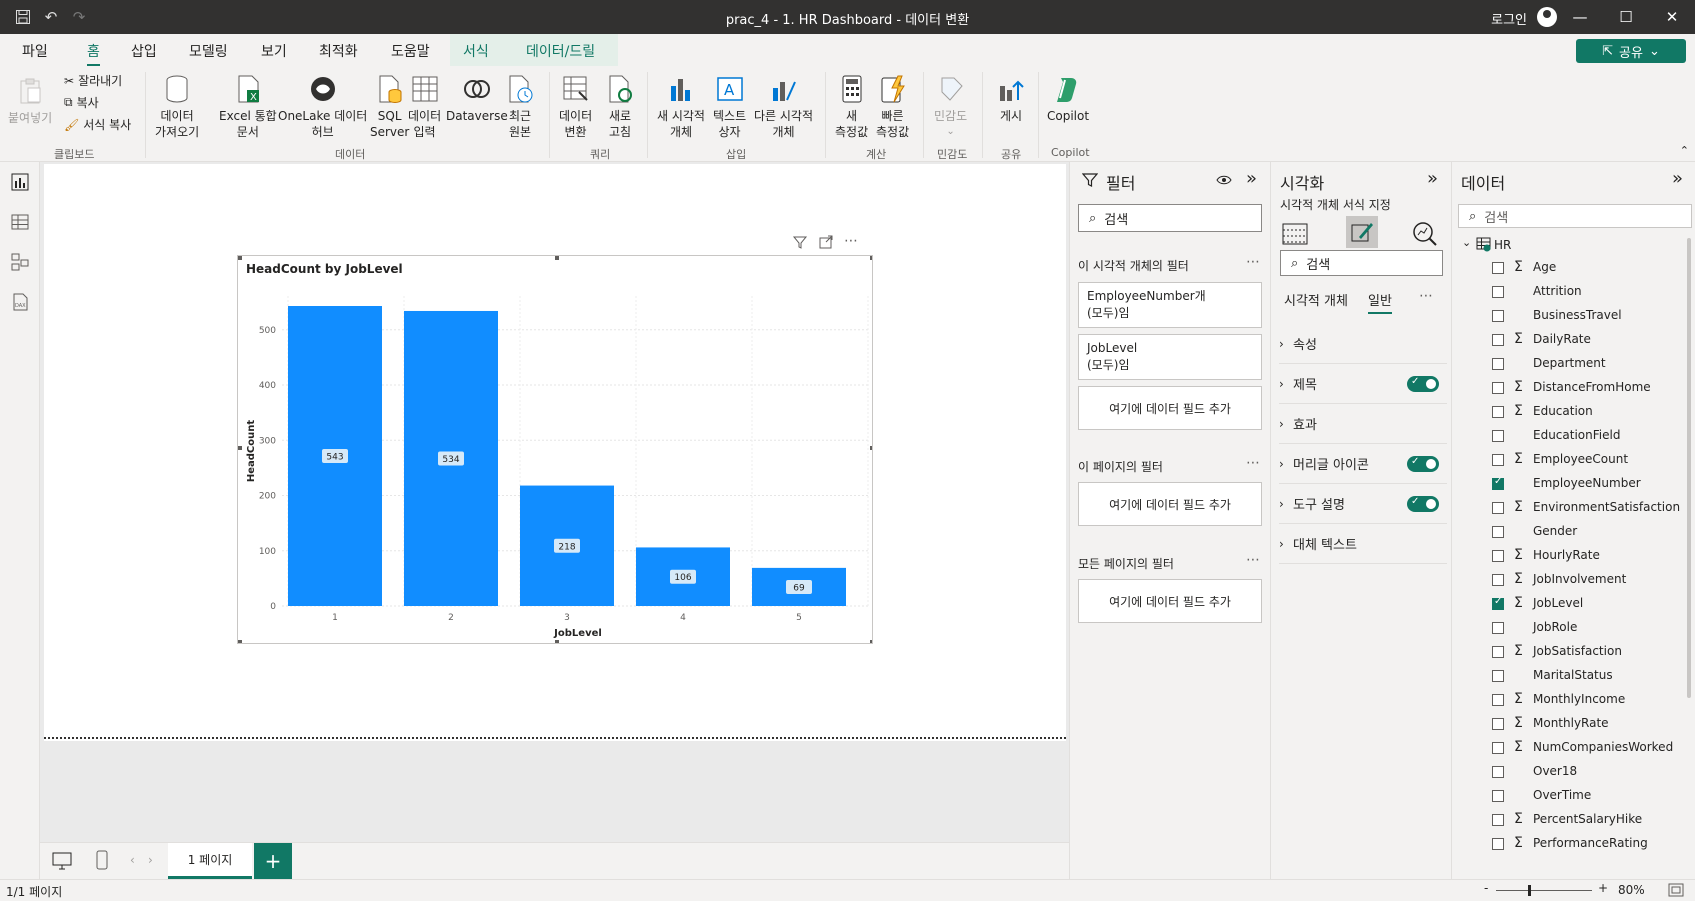  Describe the element at coordinates (1544, 890) in the screenshot. I see `zoom-slider` at that location.